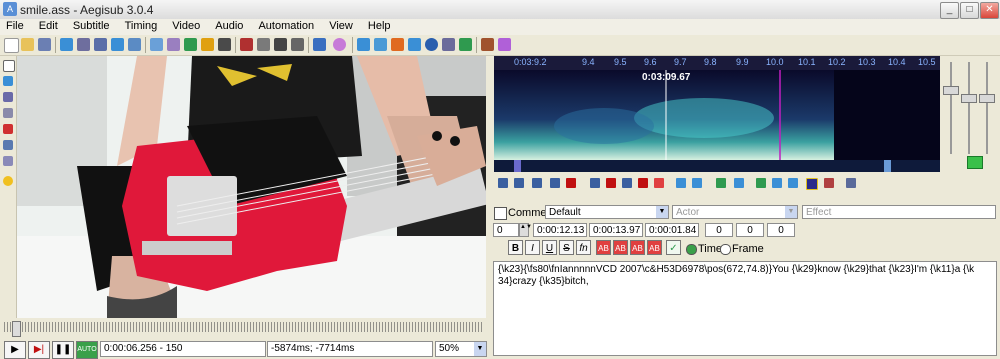 This screenshot has height=359, width=1000. I want to click on lead-in-icon, so click(681, 183).